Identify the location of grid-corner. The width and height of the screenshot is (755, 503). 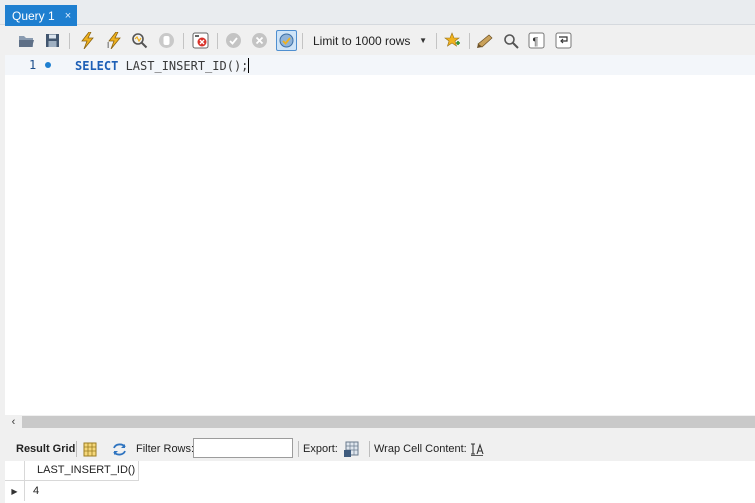
(15, 471).